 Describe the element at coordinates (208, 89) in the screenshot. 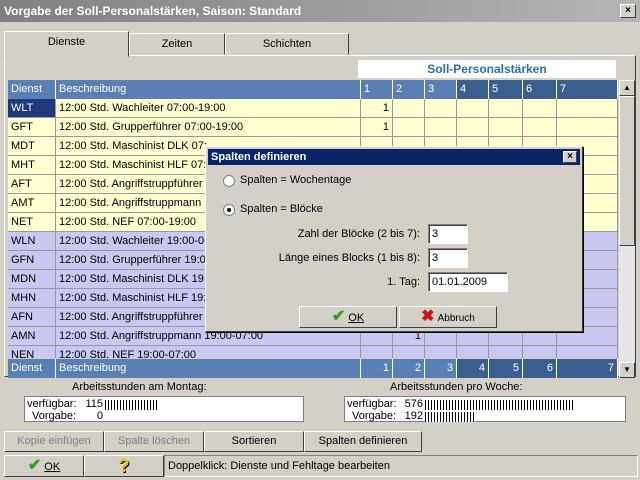

I see `header-beschreibung: Beschreibung` at that location.